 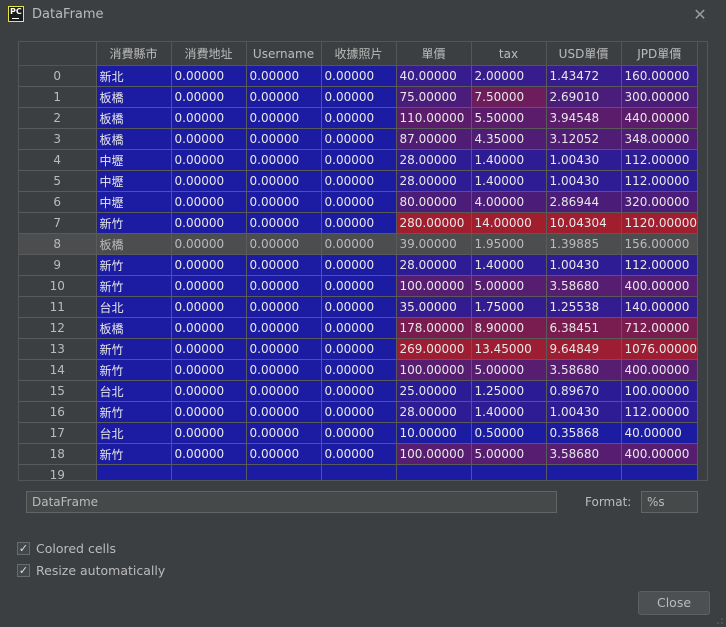 I want to click on table-cell: 25.00000, so click(x=434, y=391).